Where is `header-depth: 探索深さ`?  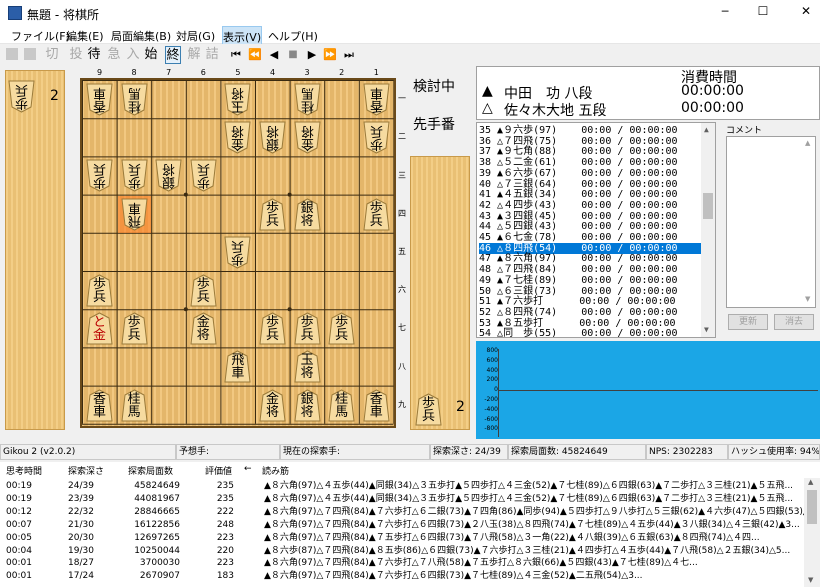
header-depth: 探索深さ is located at coordinates (86, 470).